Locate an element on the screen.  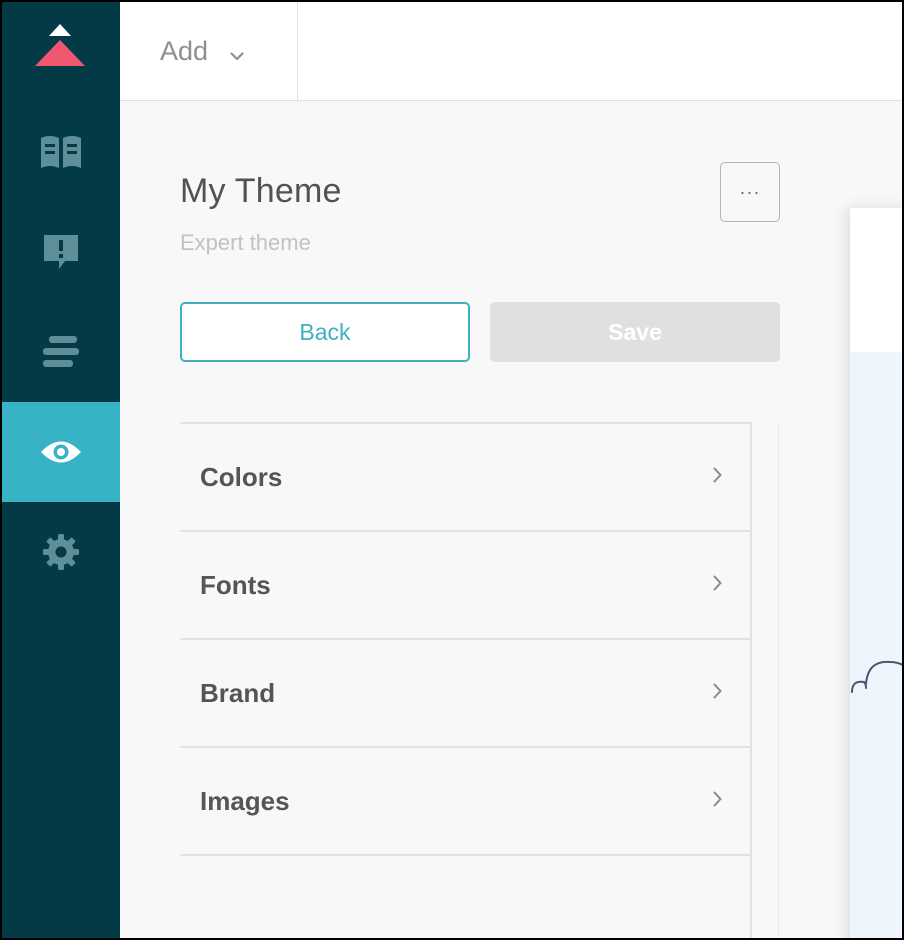
add-dropdown-button: Add is located at coordinates (209, 51).